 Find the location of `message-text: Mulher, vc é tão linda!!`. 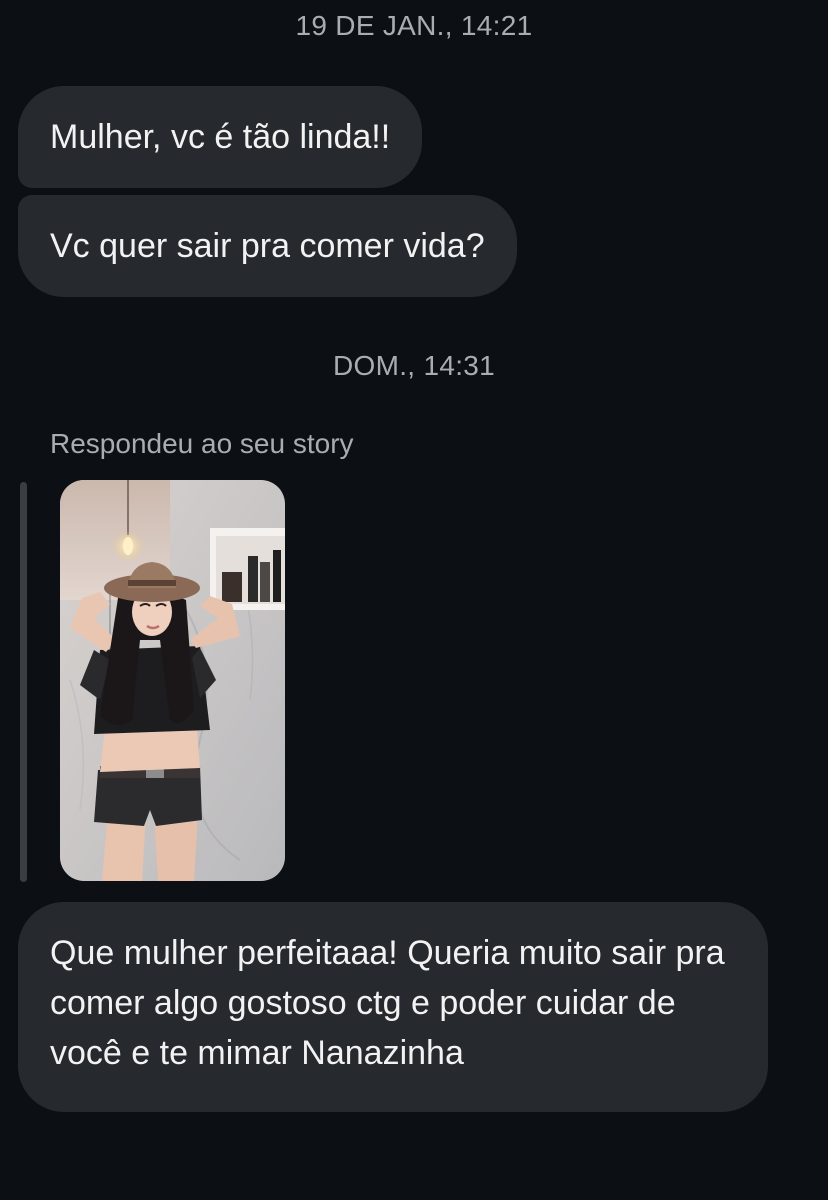

message-text: Mulher, vc é tão linda!! is located at coordinates (220, 137).